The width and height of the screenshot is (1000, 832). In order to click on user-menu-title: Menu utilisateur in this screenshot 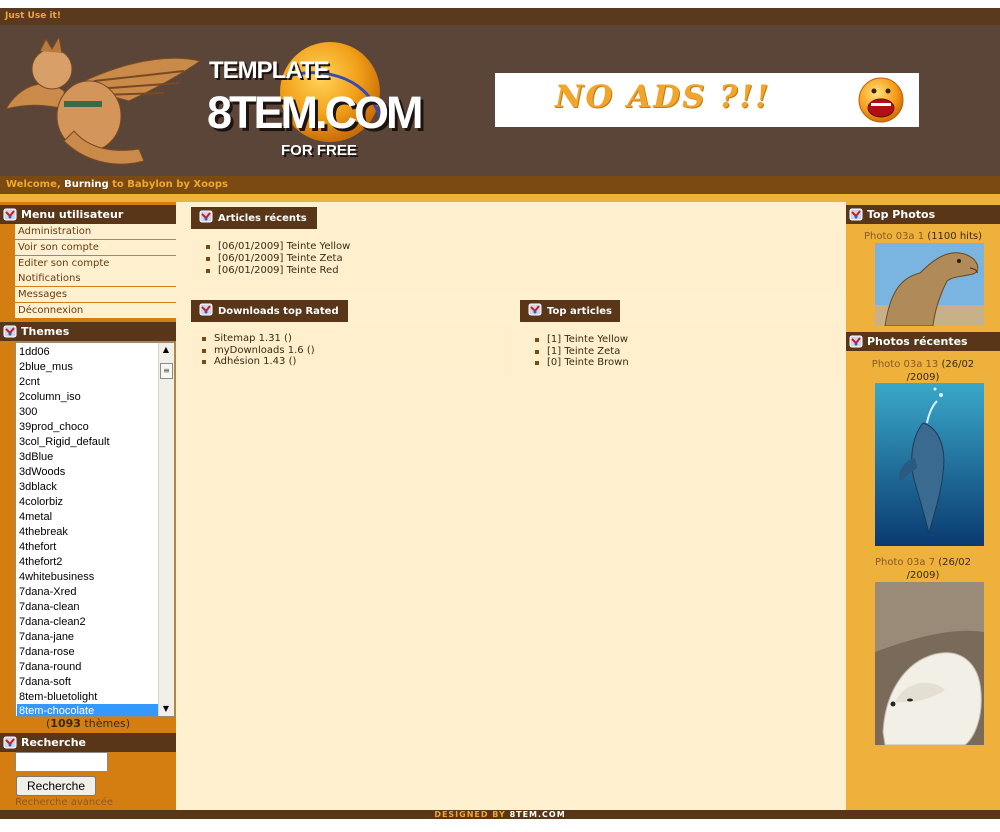, I will do `click(88, 214)`.